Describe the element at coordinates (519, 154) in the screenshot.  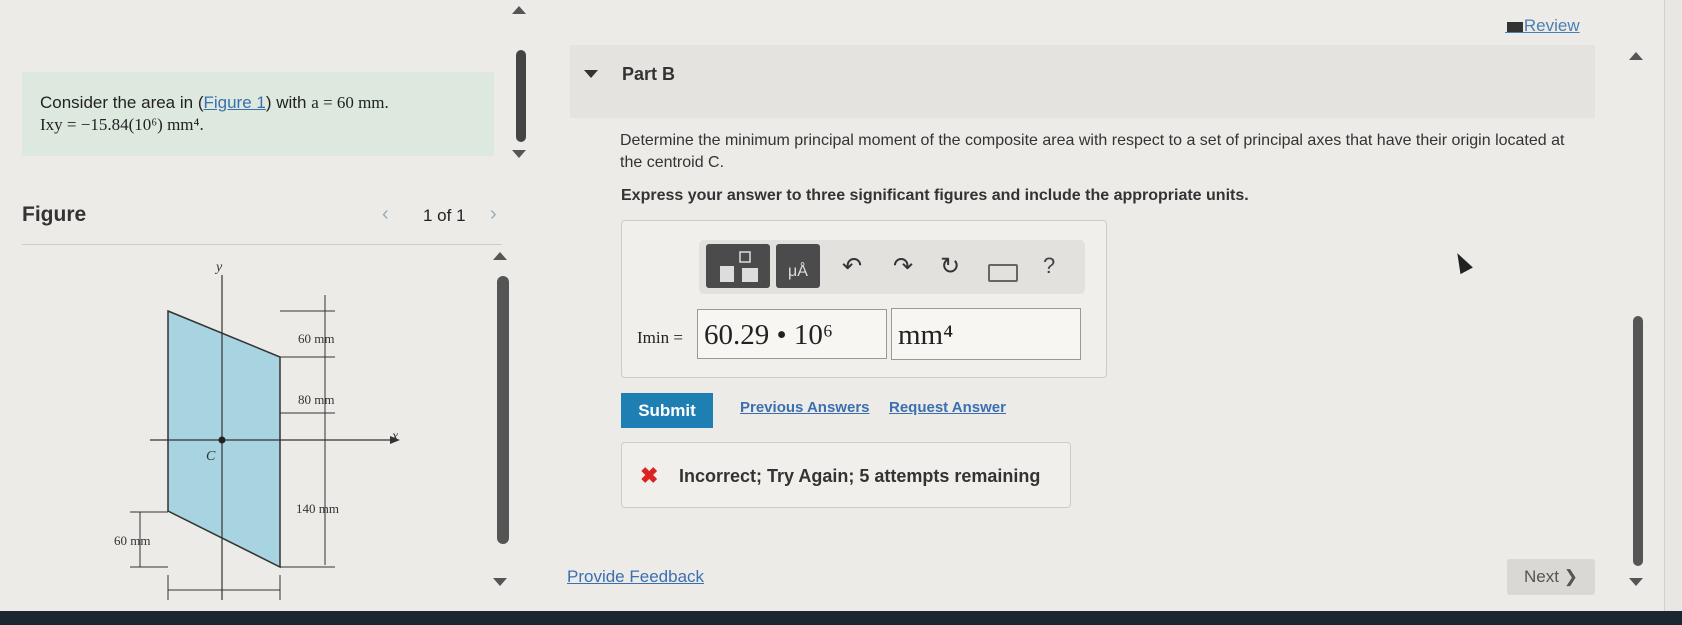
I see `scroll-down-arrow` at that location.